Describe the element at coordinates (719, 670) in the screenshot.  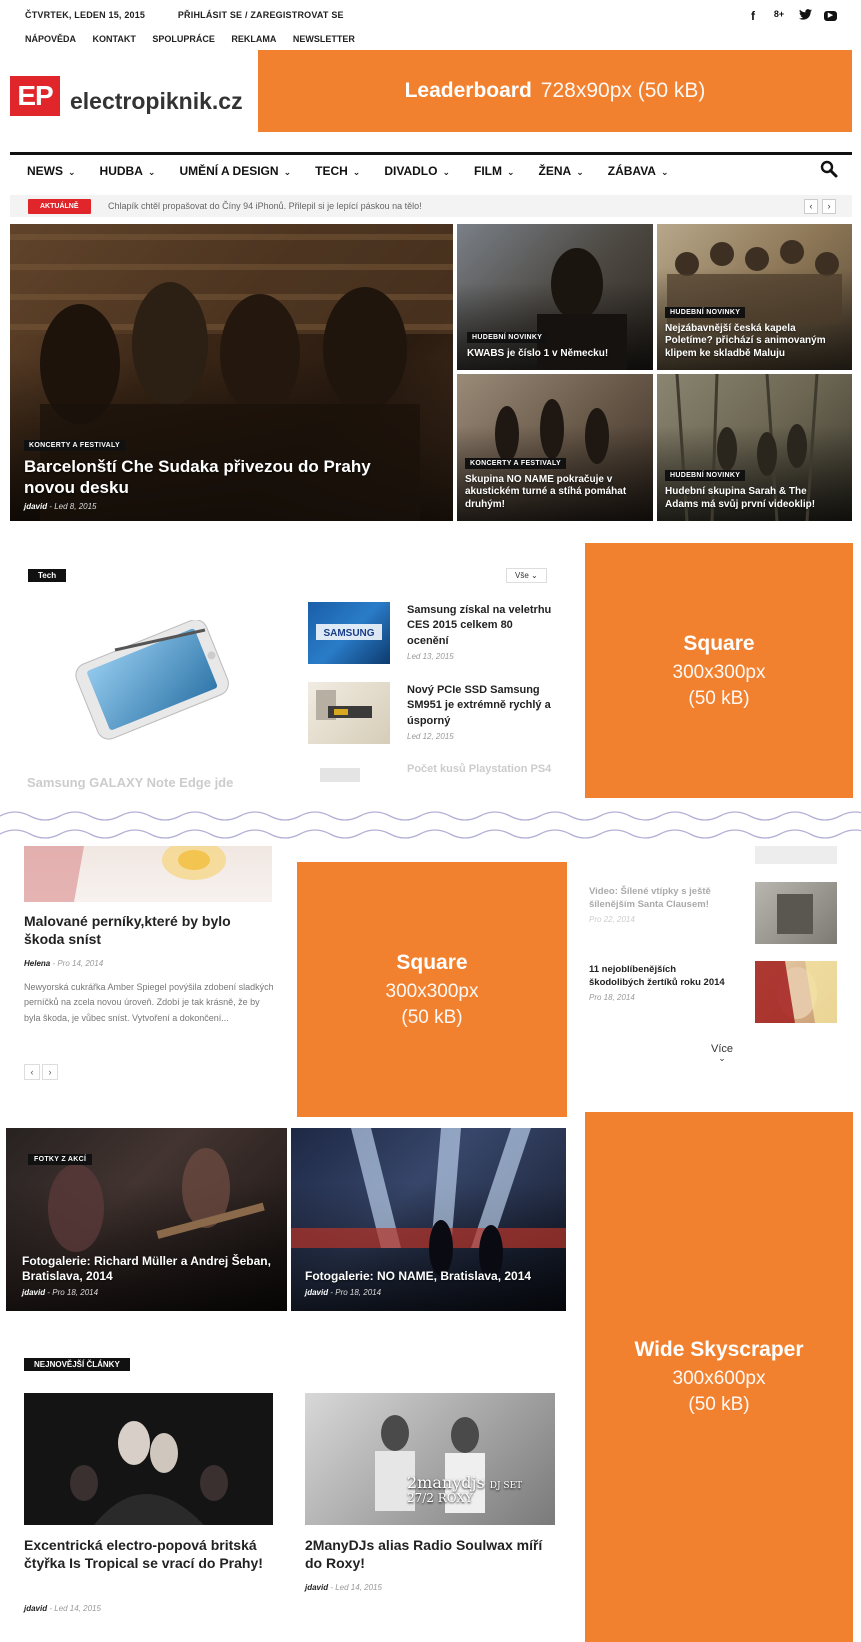
I see `square-ad-1: Square 300x300px (50 kB)` at that location.